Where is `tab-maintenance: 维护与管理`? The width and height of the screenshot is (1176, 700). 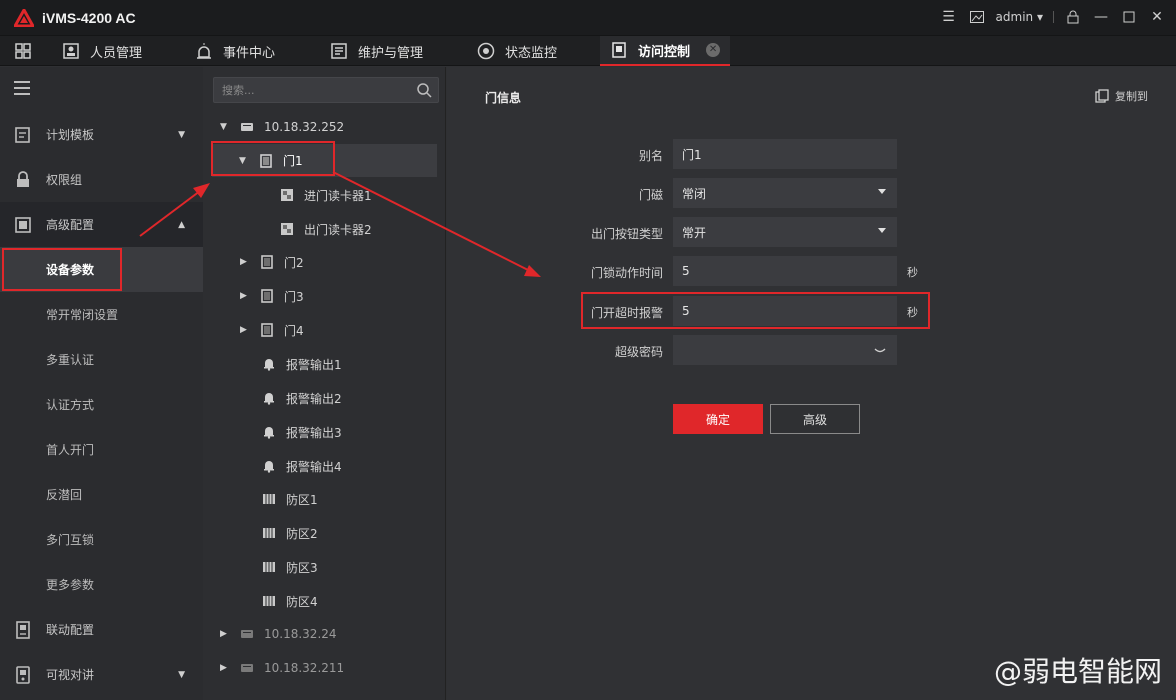 tab-maintenance: 维护与管理 is located at coordinates (376, 51).